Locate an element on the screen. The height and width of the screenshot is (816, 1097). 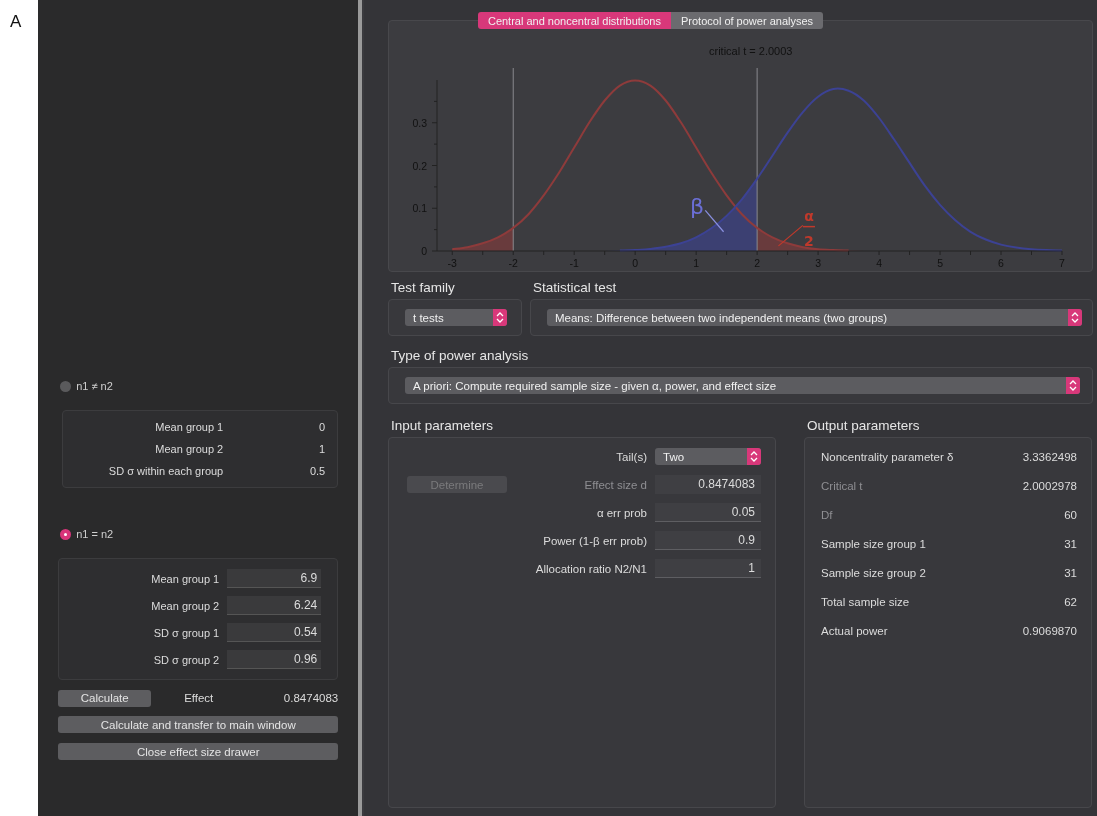
radio-label: n1 = n2 is located at coordinates (95, 534).